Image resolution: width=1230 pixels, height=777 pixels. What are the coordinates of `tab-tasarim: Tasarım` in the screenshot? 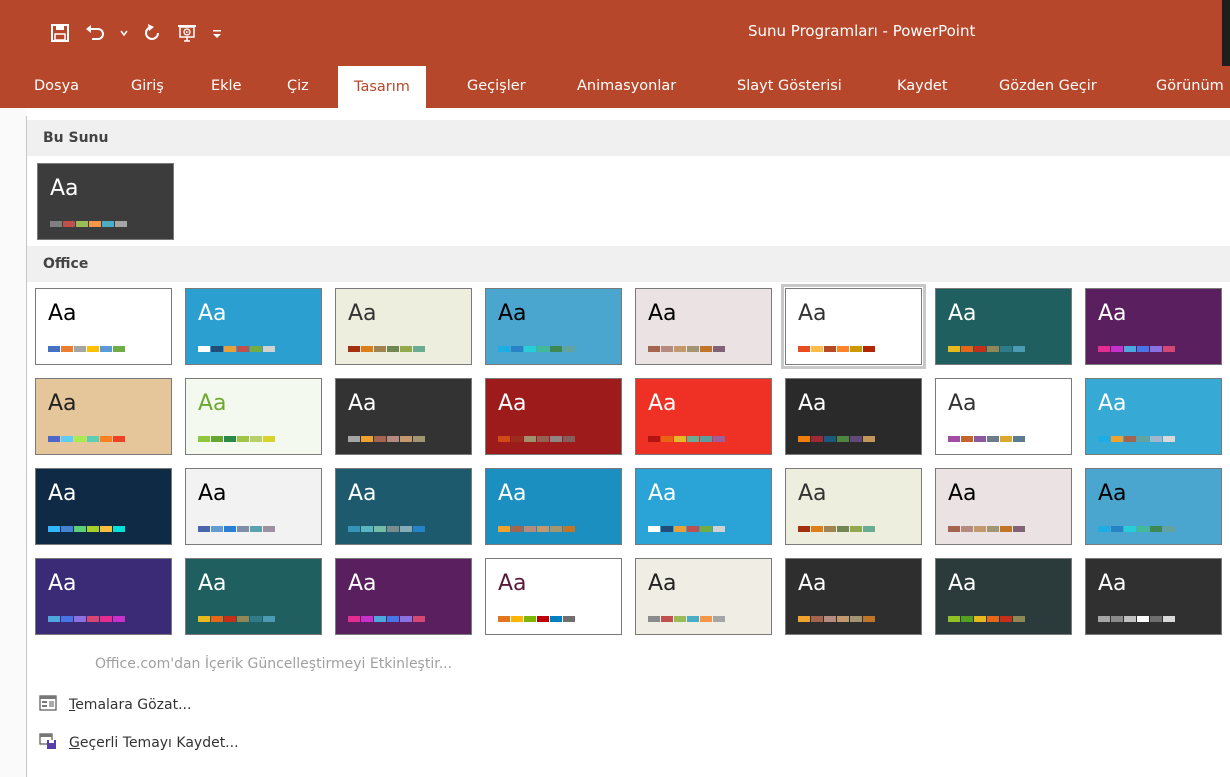 It's located at (382, 89).